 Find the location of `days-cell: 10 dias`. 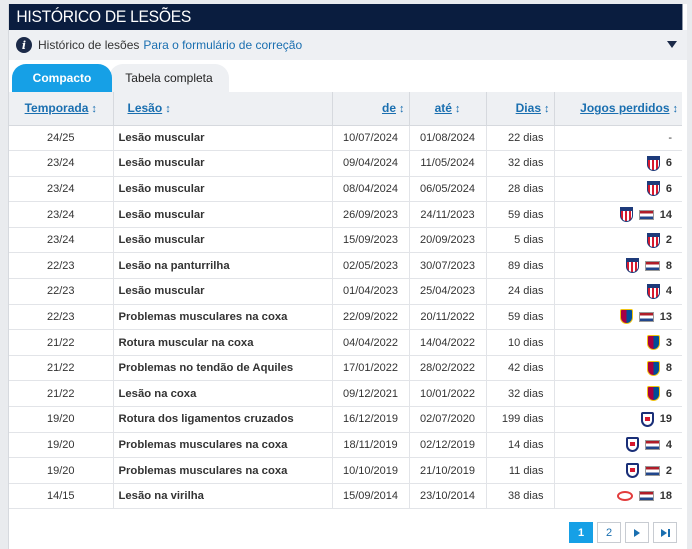

days-cell: 10 dias is located at coordinates (520, 342).